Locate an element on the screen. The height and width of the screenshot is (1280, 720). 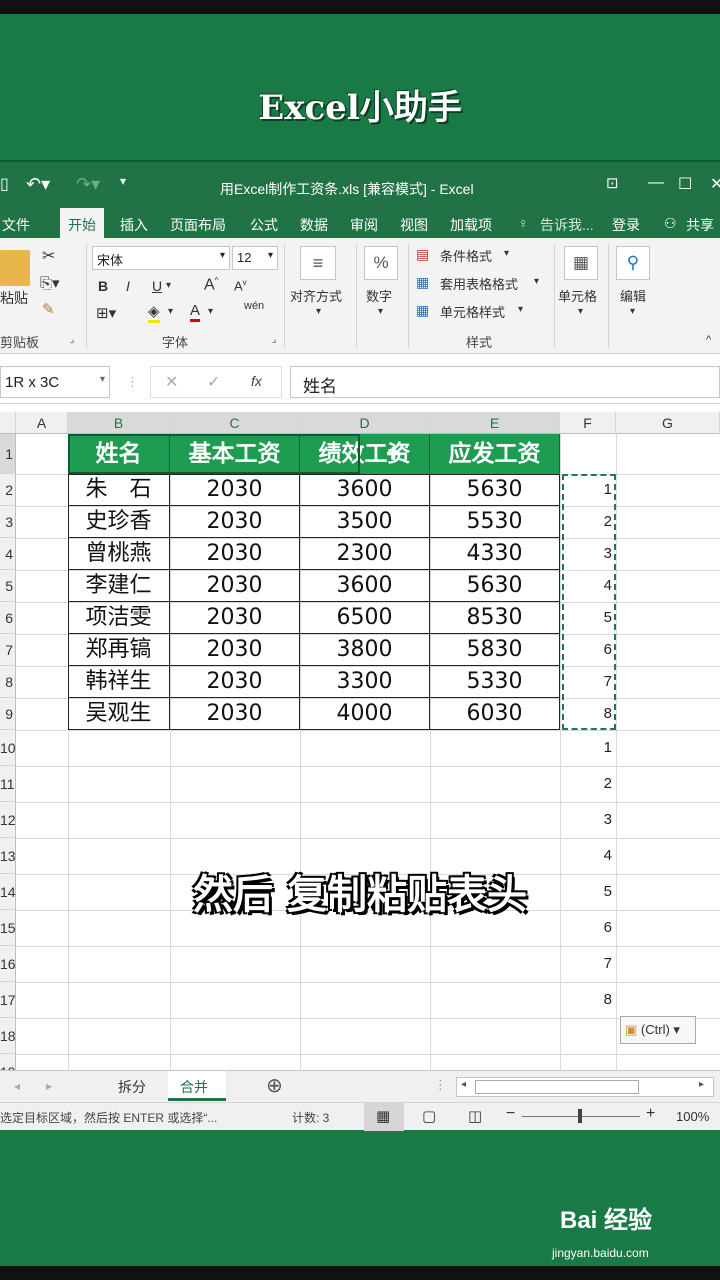
zoom-in-icon: + is located at coordinates (650, 1114).